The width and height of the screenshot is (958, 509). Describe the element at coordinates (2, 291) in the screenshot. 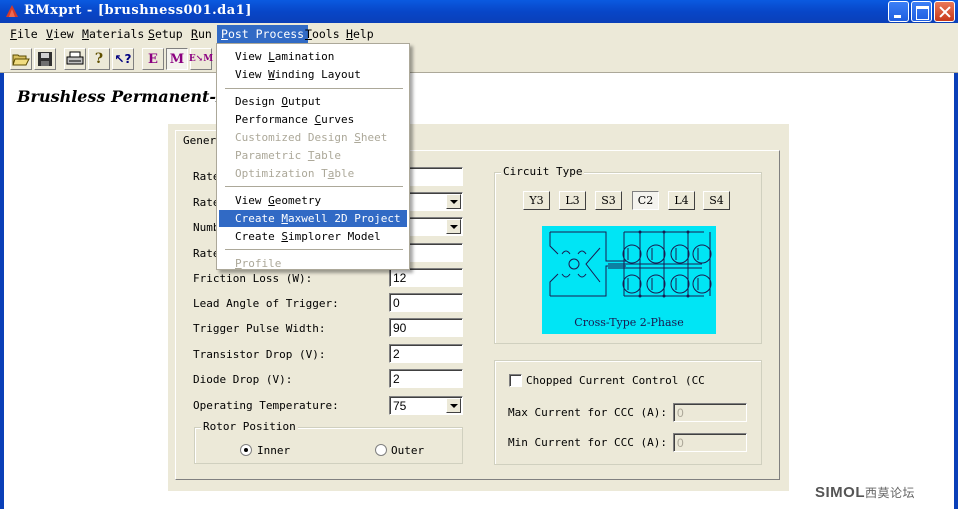

I see `window-border-left` at that location.